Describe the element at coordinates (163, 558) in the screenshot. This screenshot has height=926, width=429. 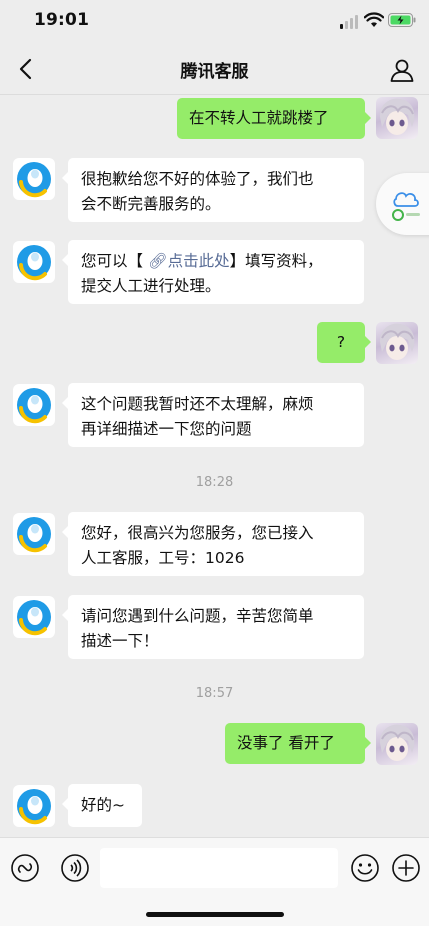
I see `message-text-line: 人工客服，工号：1026` at that location.